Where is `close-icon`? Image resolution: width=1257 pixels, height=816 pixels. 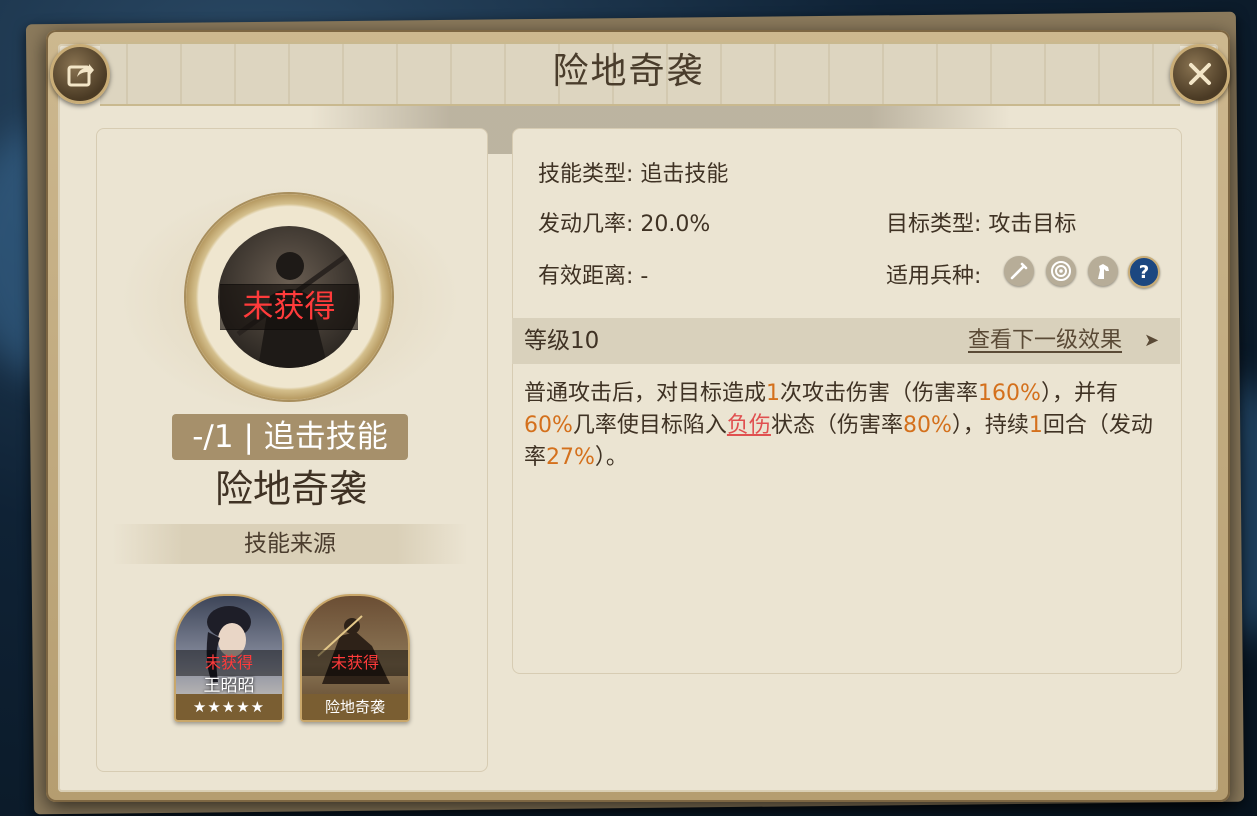
close-icon is located at coordinates (1200, 74).